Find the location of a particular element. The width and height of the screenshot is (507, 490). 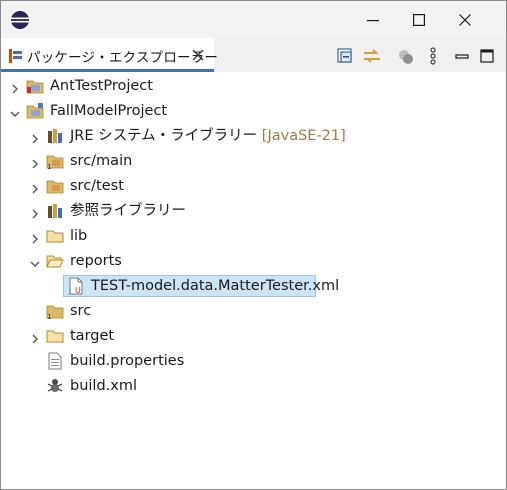

minimize-icon is located at coordinates (373, 20).